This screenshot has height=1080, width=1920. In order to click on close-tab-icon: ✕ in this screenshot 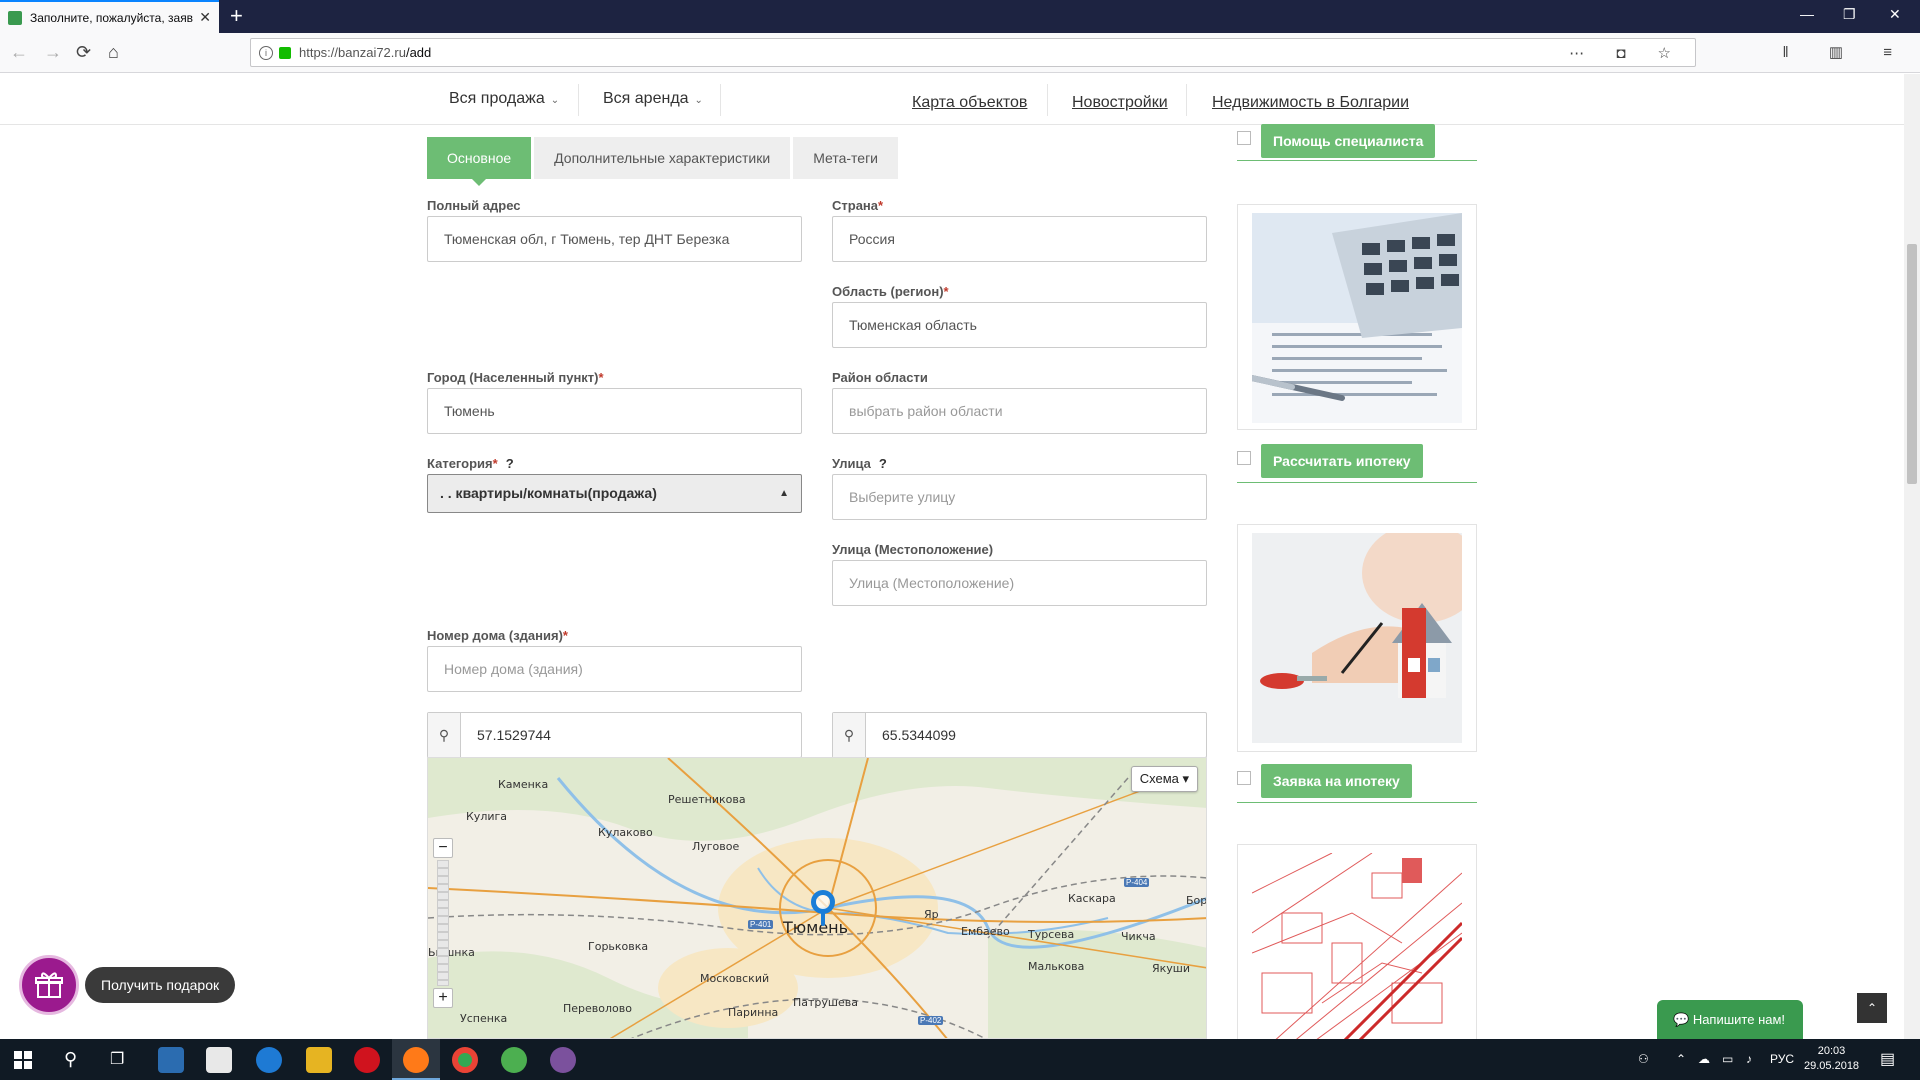, I will do `click(205, 17)`.